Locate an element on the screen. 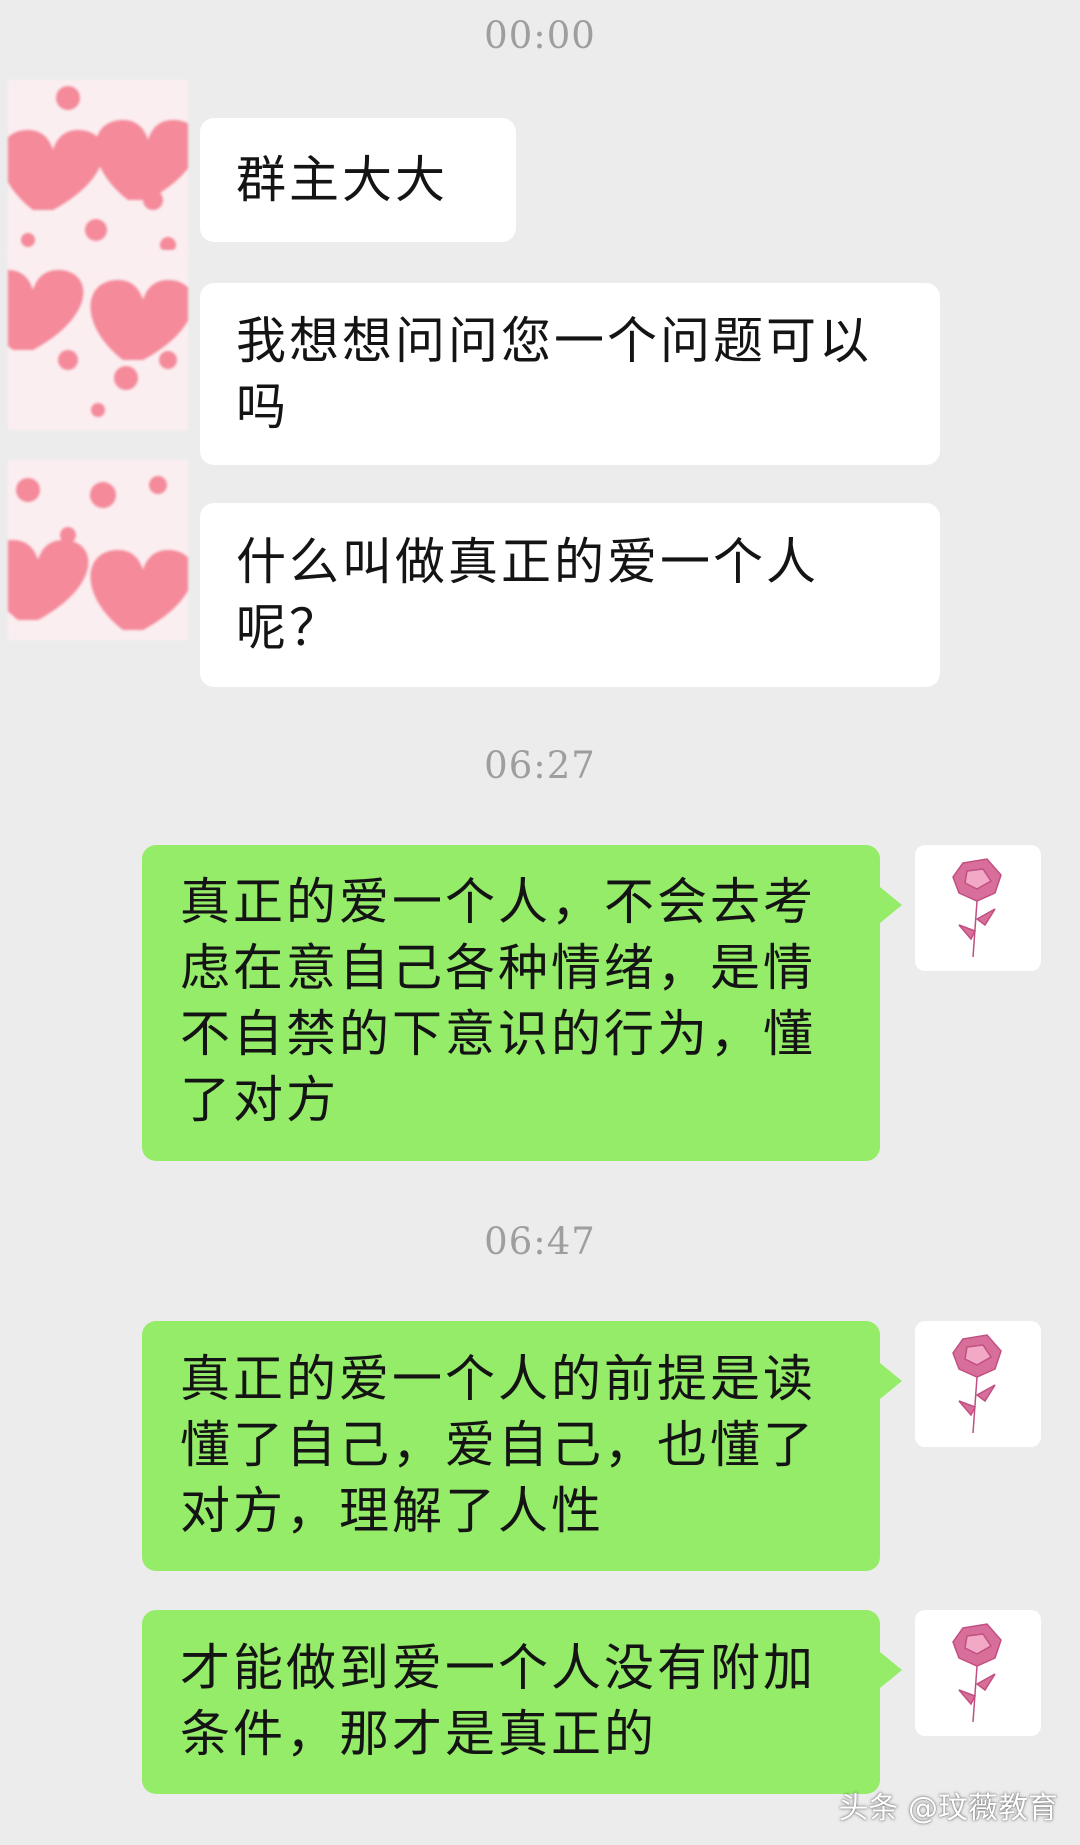 The height and width of the screenshot is (1845, 1080). outgoing-message: 真正的爱一个人的前提是读懂了自己，爱自己，也懂了对方，理解了人性 is located at coordinates (522, 1446).